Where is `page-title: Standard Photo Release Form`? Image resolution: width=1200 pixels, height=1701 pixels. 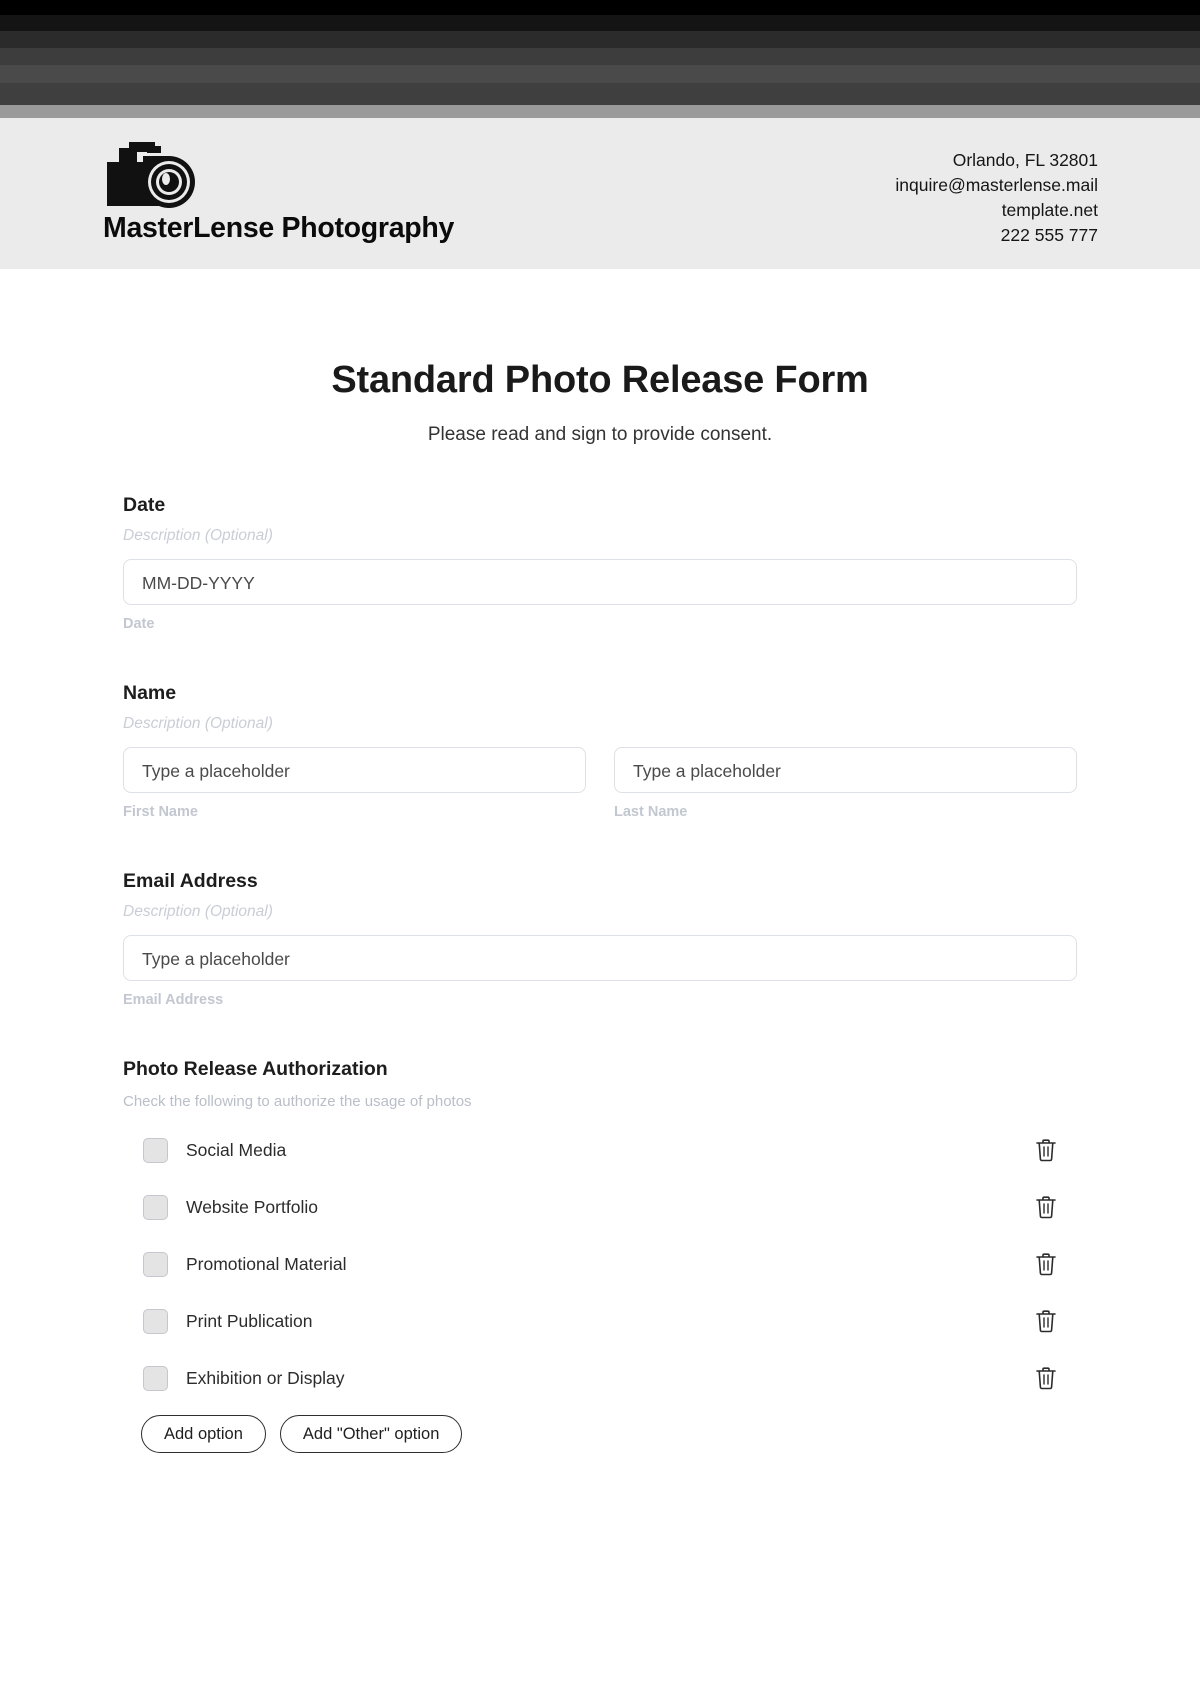
page-title: Standard Photo Release Form is located at coordinates (600, 380).